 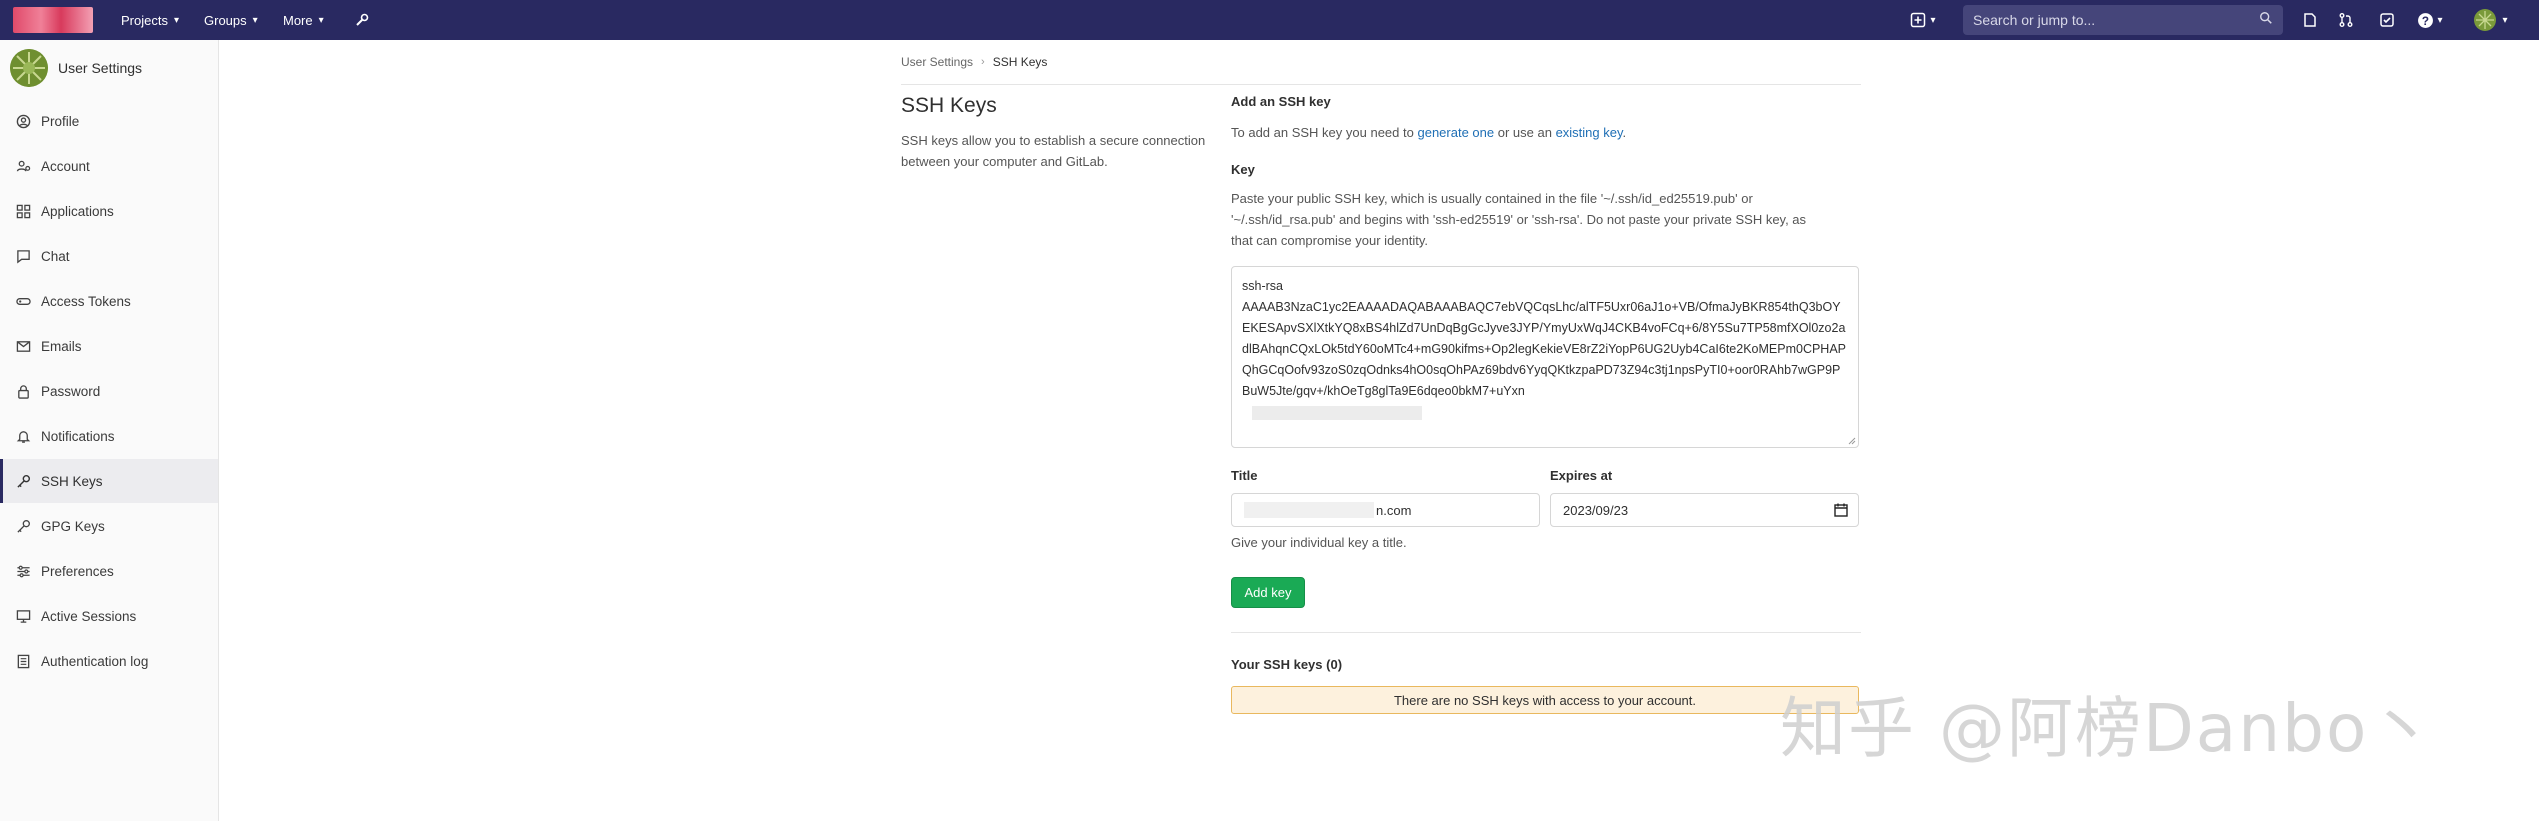 I want to click on nav-projects: Projects ▾, so click(x=150, y=20).